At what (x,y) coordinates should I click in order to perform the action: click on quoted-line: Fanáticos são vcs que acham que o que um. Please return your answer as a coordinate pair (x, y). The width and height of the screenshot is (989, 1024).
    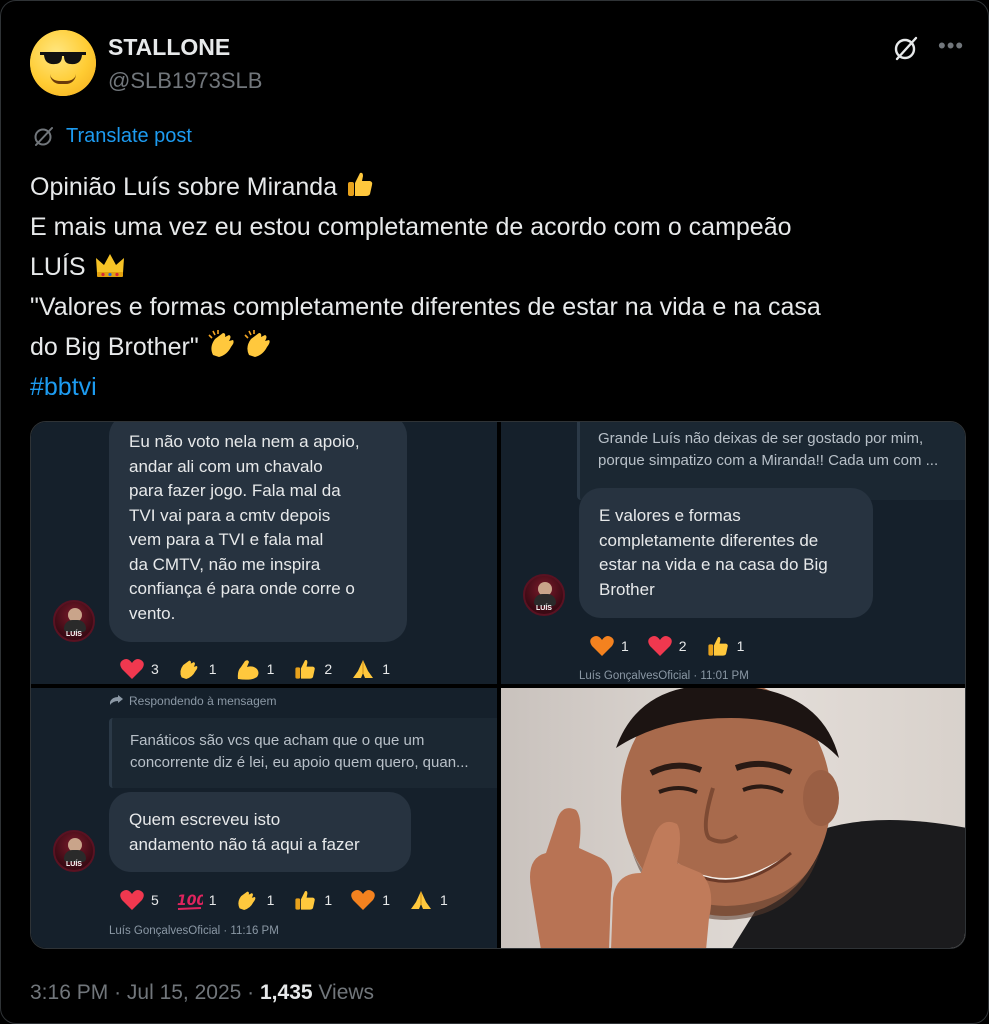
    Looking at the image, I should click on (277, 740).